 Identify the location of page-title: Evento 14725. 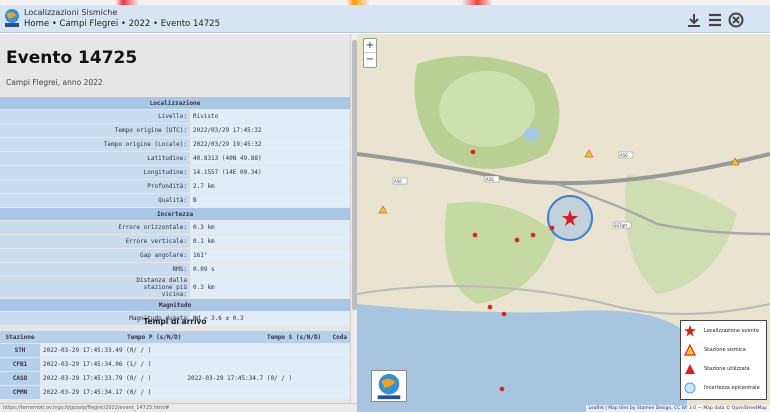
(72, 58).